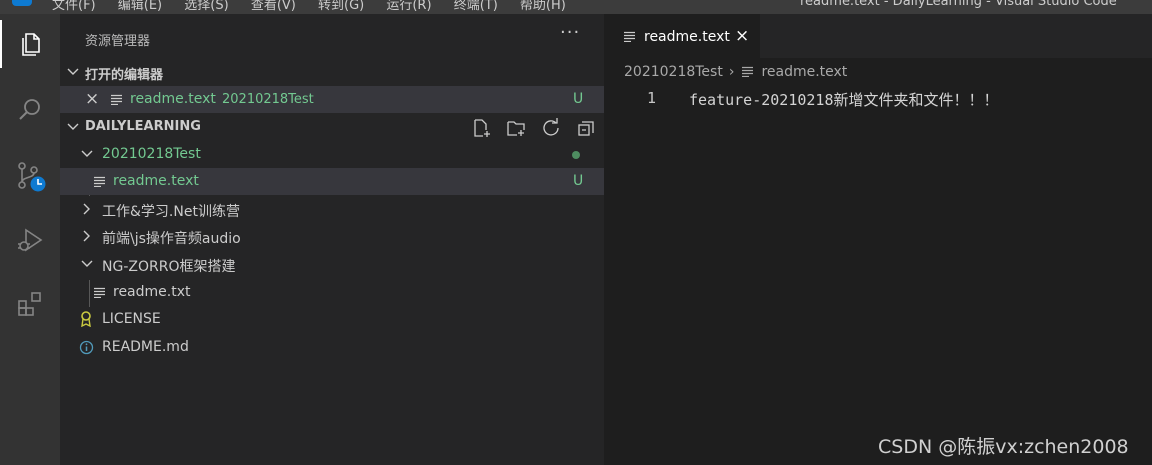 The height and width of the screenshot is (465, 1152). I want to click on tree-item-label: 工作&学习.Net训练营, so click(171, 212).